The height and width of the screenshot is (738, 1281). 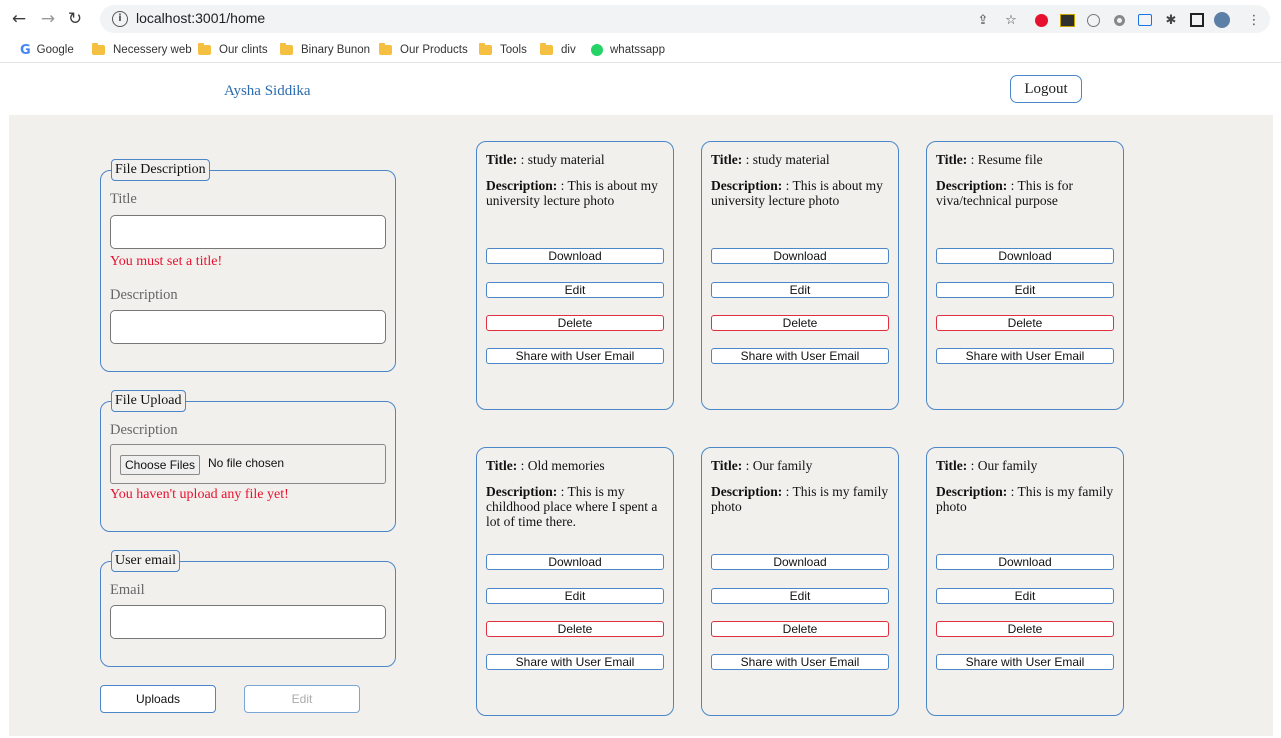 I want to click on logout-button: Logout, so click(x=1046, y=89).